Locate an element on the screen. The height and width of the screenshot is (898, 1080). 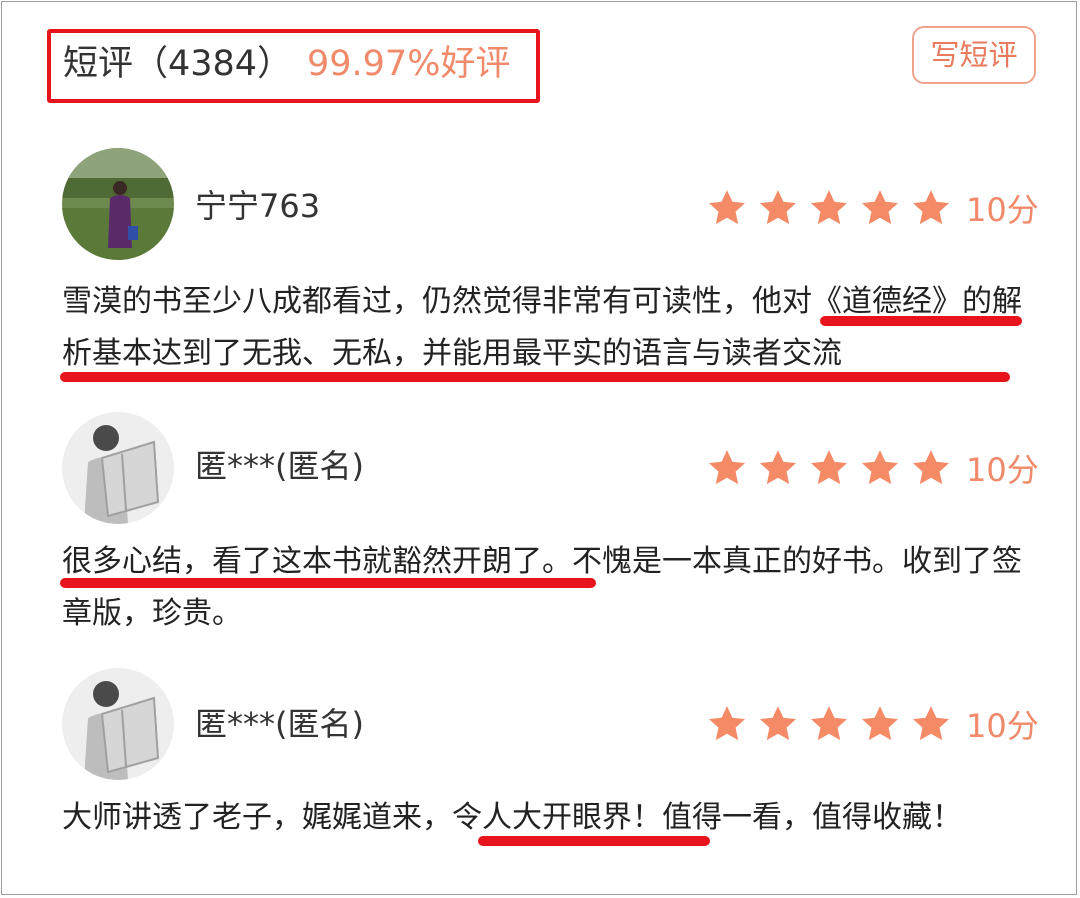
positive-rate: 99.97%好评 is located at coordinates (409, 64).